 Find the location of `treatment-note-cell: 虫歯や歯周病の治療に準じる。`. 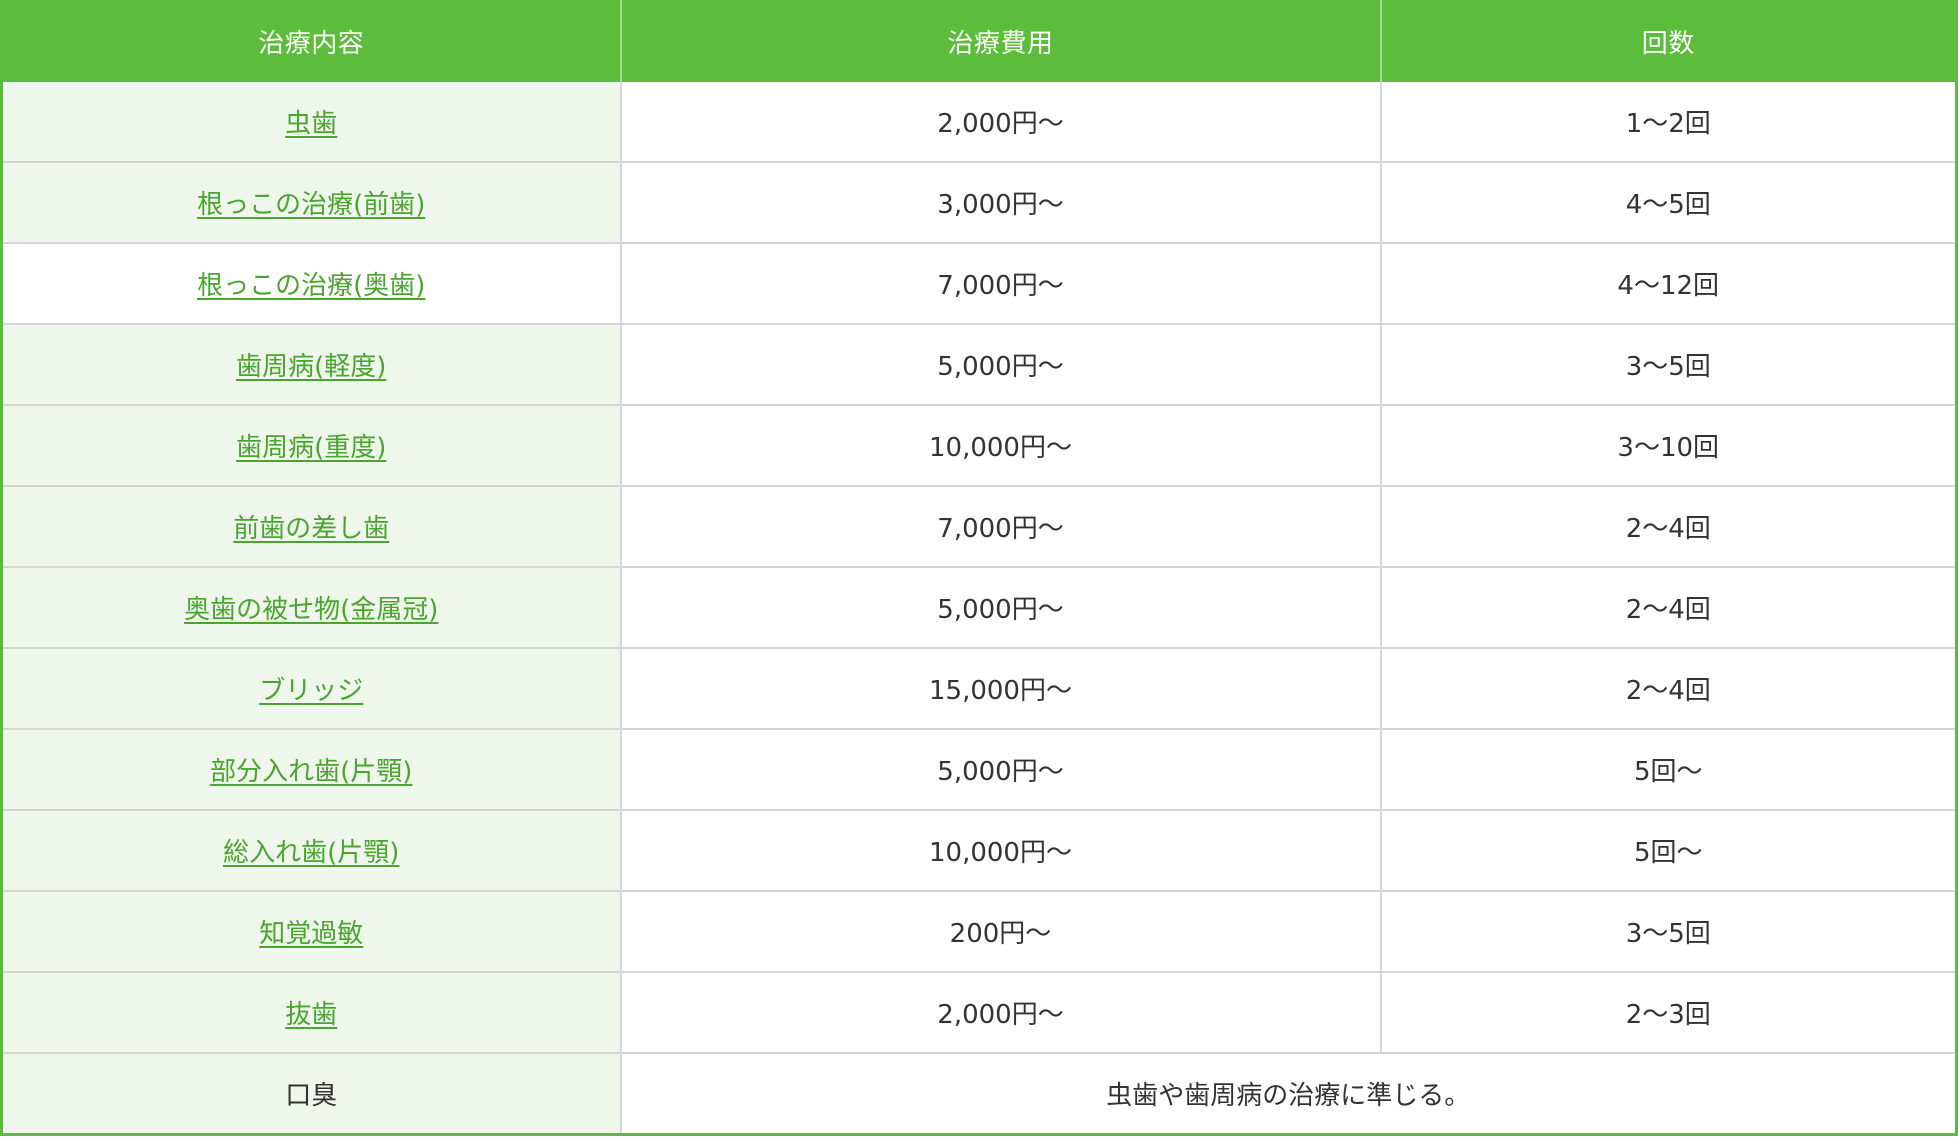

treatment-note-cell: 虫歯や歯周病の治療に準じる。 is located at coordinates (1288, 1093).